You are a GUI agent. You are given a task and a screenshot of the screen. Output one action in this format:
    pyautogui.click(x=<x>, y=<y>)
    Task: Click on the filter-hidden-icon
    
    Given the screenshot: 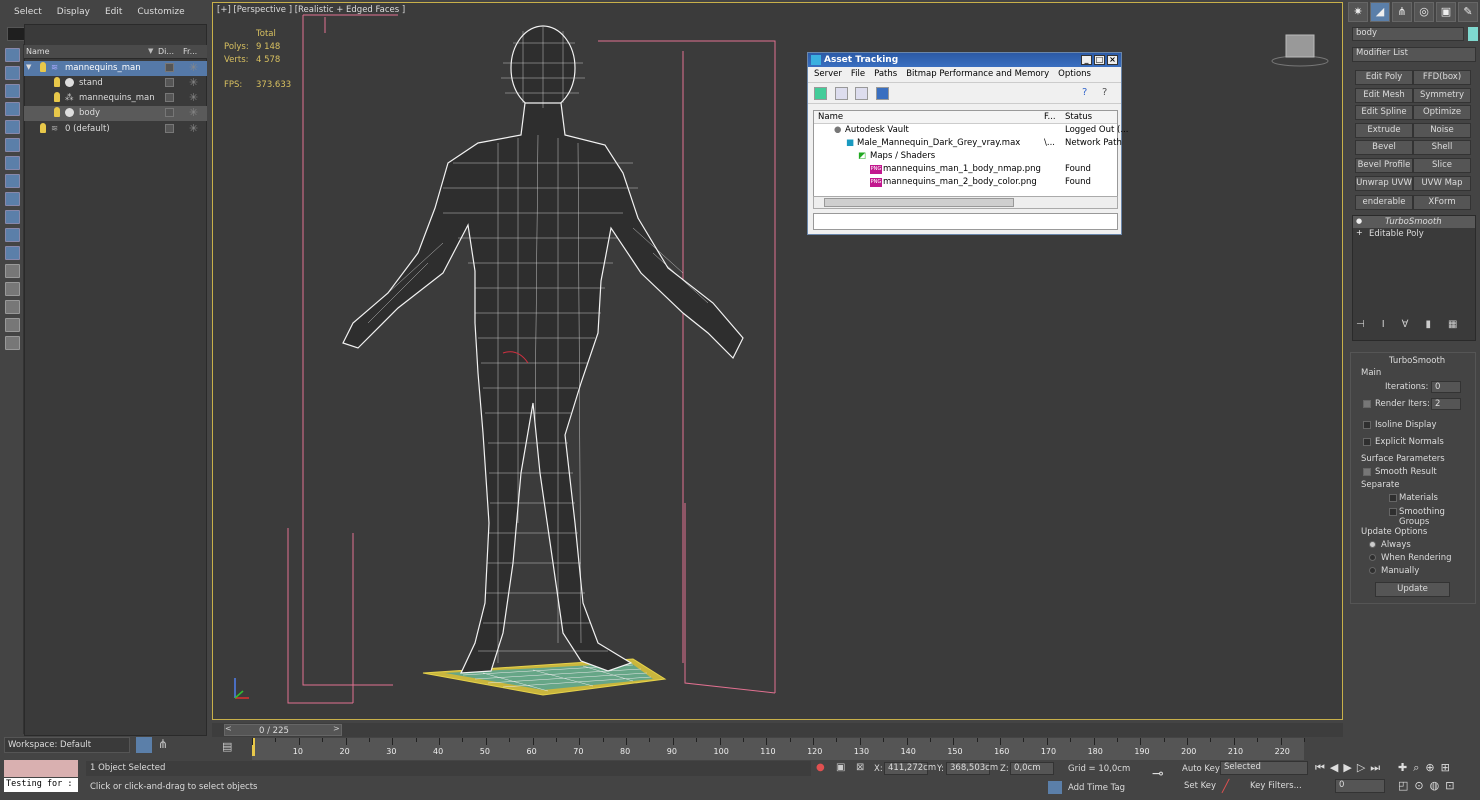 What is the action you would take?
    pyautogui.click(x=12, y=271)
    